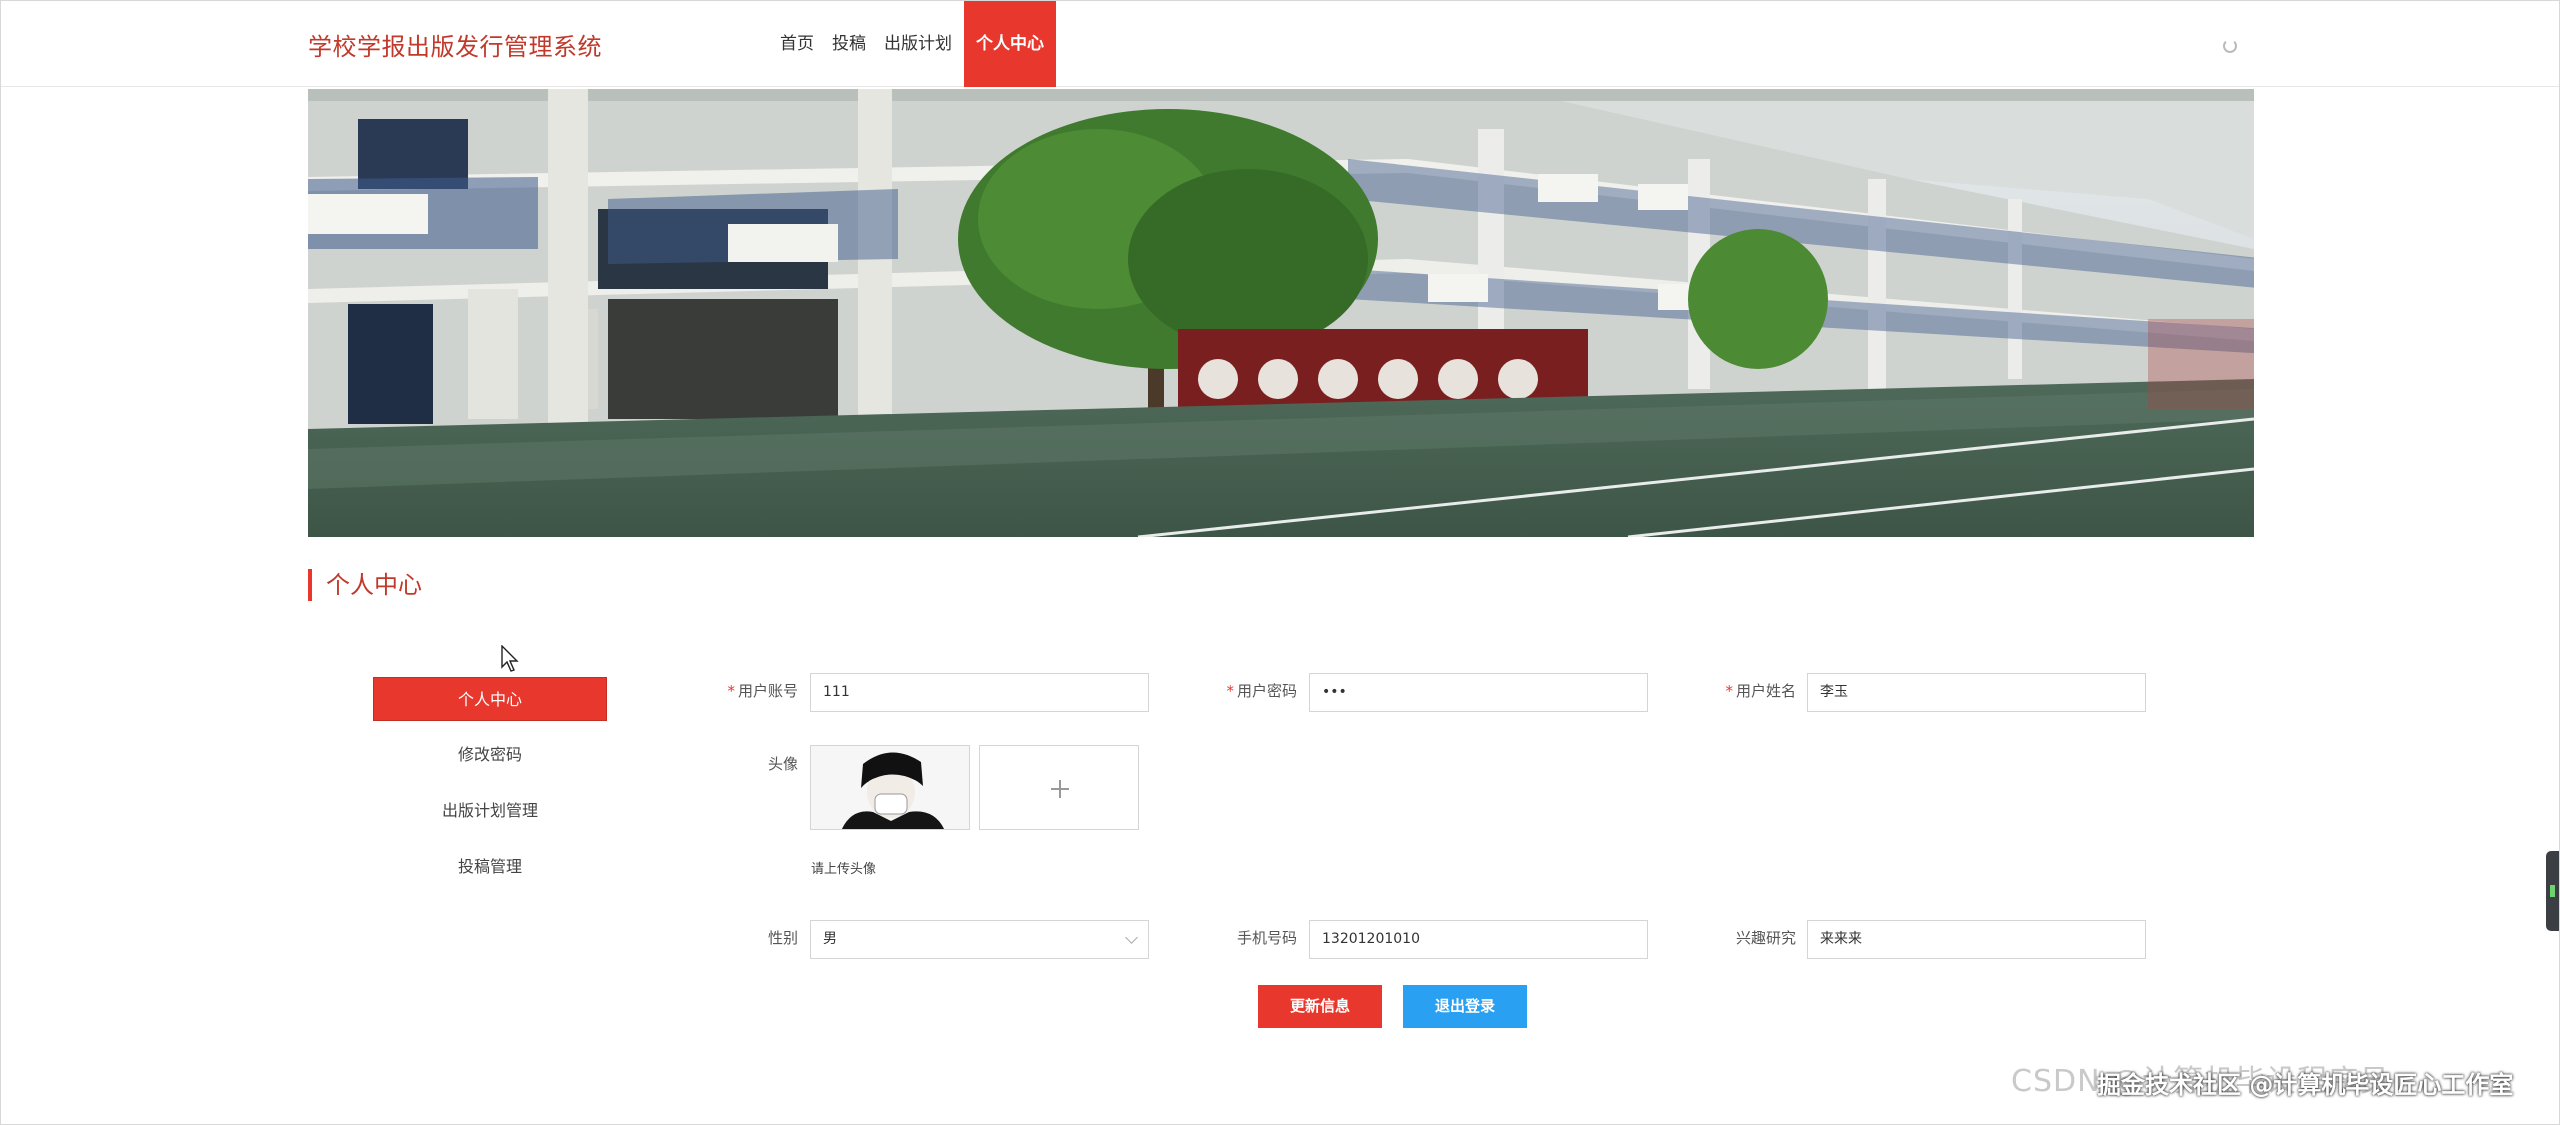 The image size is (2560, 1125). What do you see at coordinates (510, 658) in the screenshot?
I see `mouse-cursor-icon` at bounding box center [510, 658].